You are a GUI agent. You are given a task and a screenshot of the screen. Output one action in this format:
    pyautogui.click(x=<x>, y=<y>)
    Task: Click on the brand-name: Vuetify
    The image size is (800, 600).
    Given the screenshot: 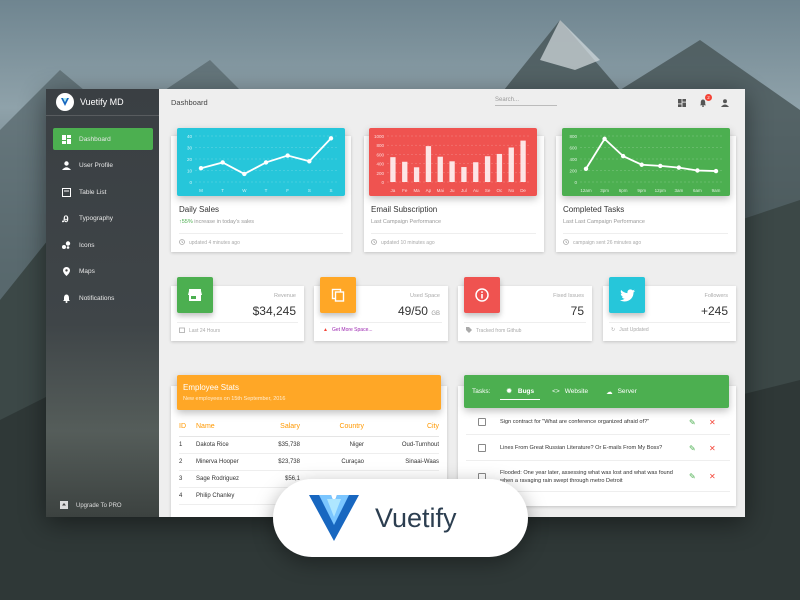 What is the action you would take?
    pyautogui.click(x=416, y=517)
    